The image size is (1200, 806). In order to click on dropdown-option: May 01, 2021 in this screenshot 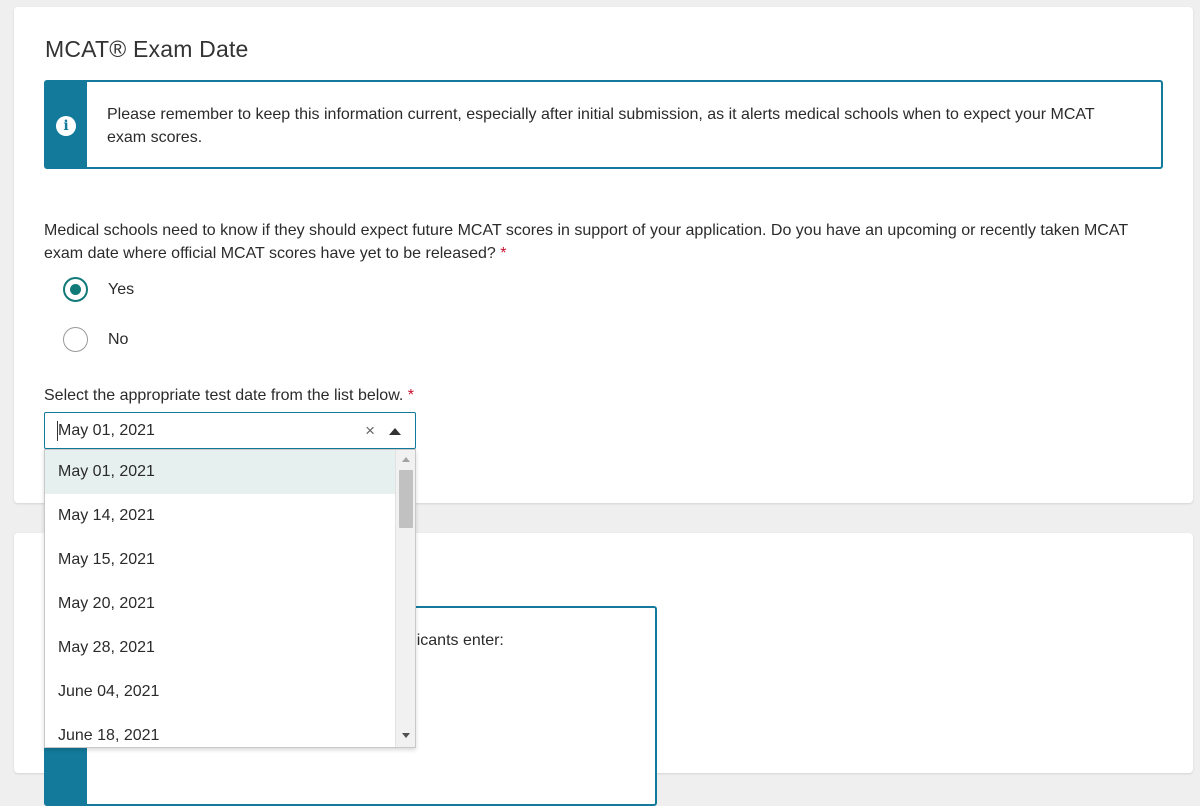, I will do `click(220, 472)`.